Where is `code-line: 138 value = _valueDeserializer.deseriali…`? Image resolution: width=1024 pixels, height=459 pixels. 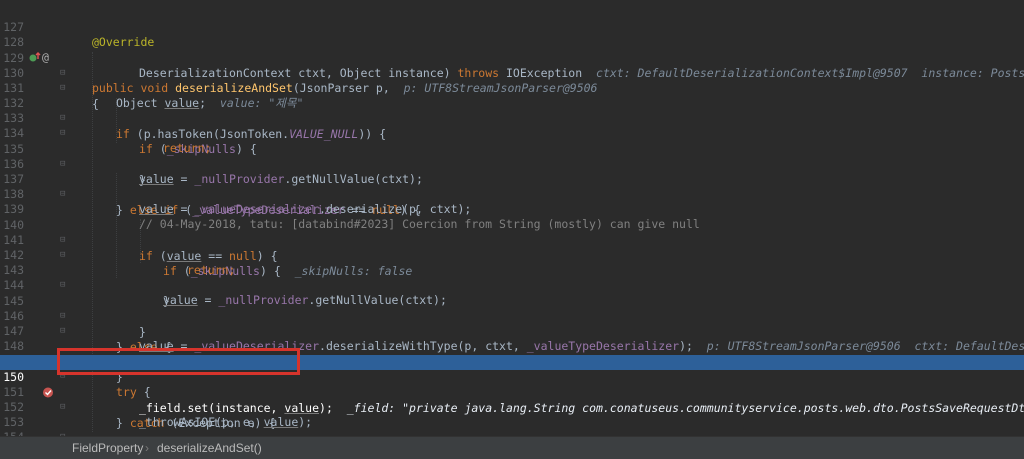 code-line: 138 value = _valueDeserializer.deseriali… is located at coordinates (512, 194).